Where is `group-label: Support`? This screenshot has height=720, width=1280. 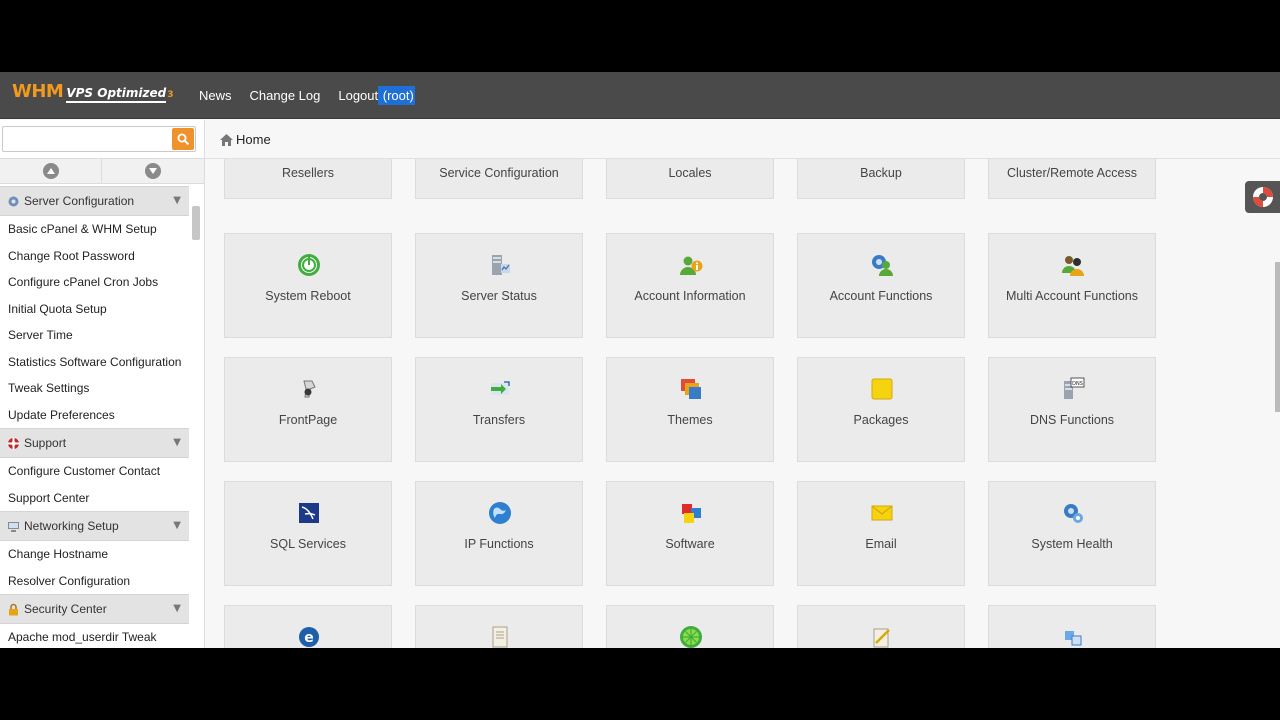 group-label: Support is located at coordinates (45, 443).